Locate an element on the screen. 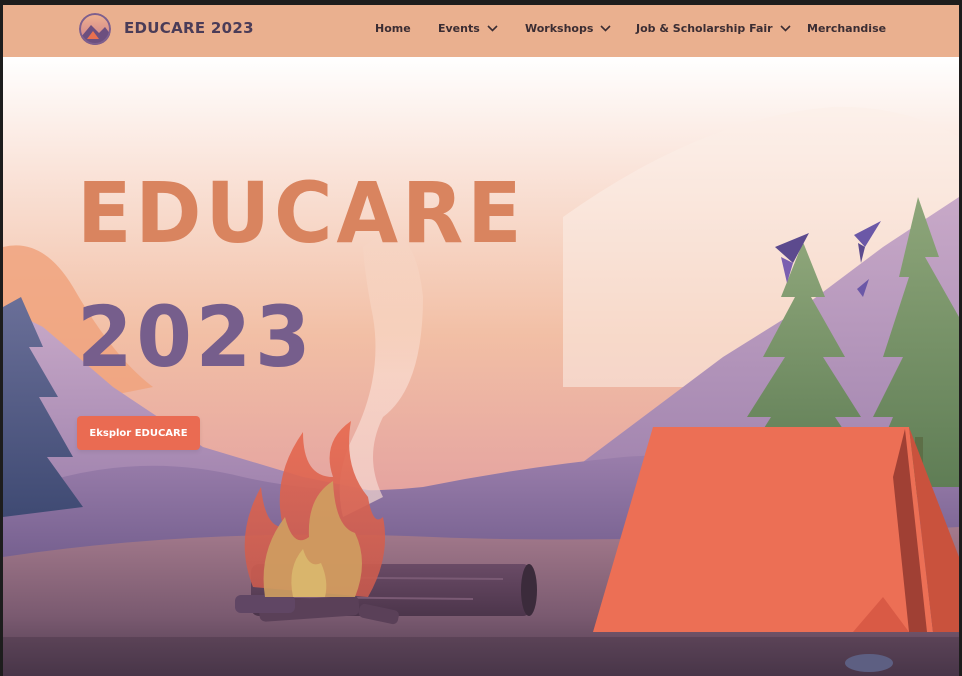 Image resolution: width=962 pixels, height=676 pixels. nav-workshops-label: Workshops is located at coordinates (559, 28).